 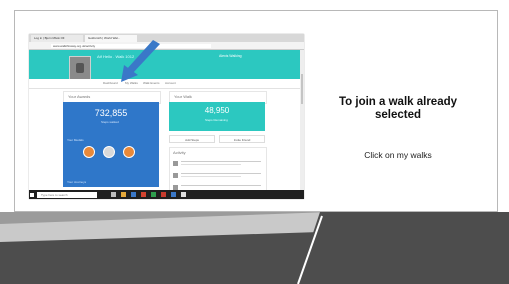 I want to click on slide-subtitle: Click on my walks, so click(x=398, y=155).